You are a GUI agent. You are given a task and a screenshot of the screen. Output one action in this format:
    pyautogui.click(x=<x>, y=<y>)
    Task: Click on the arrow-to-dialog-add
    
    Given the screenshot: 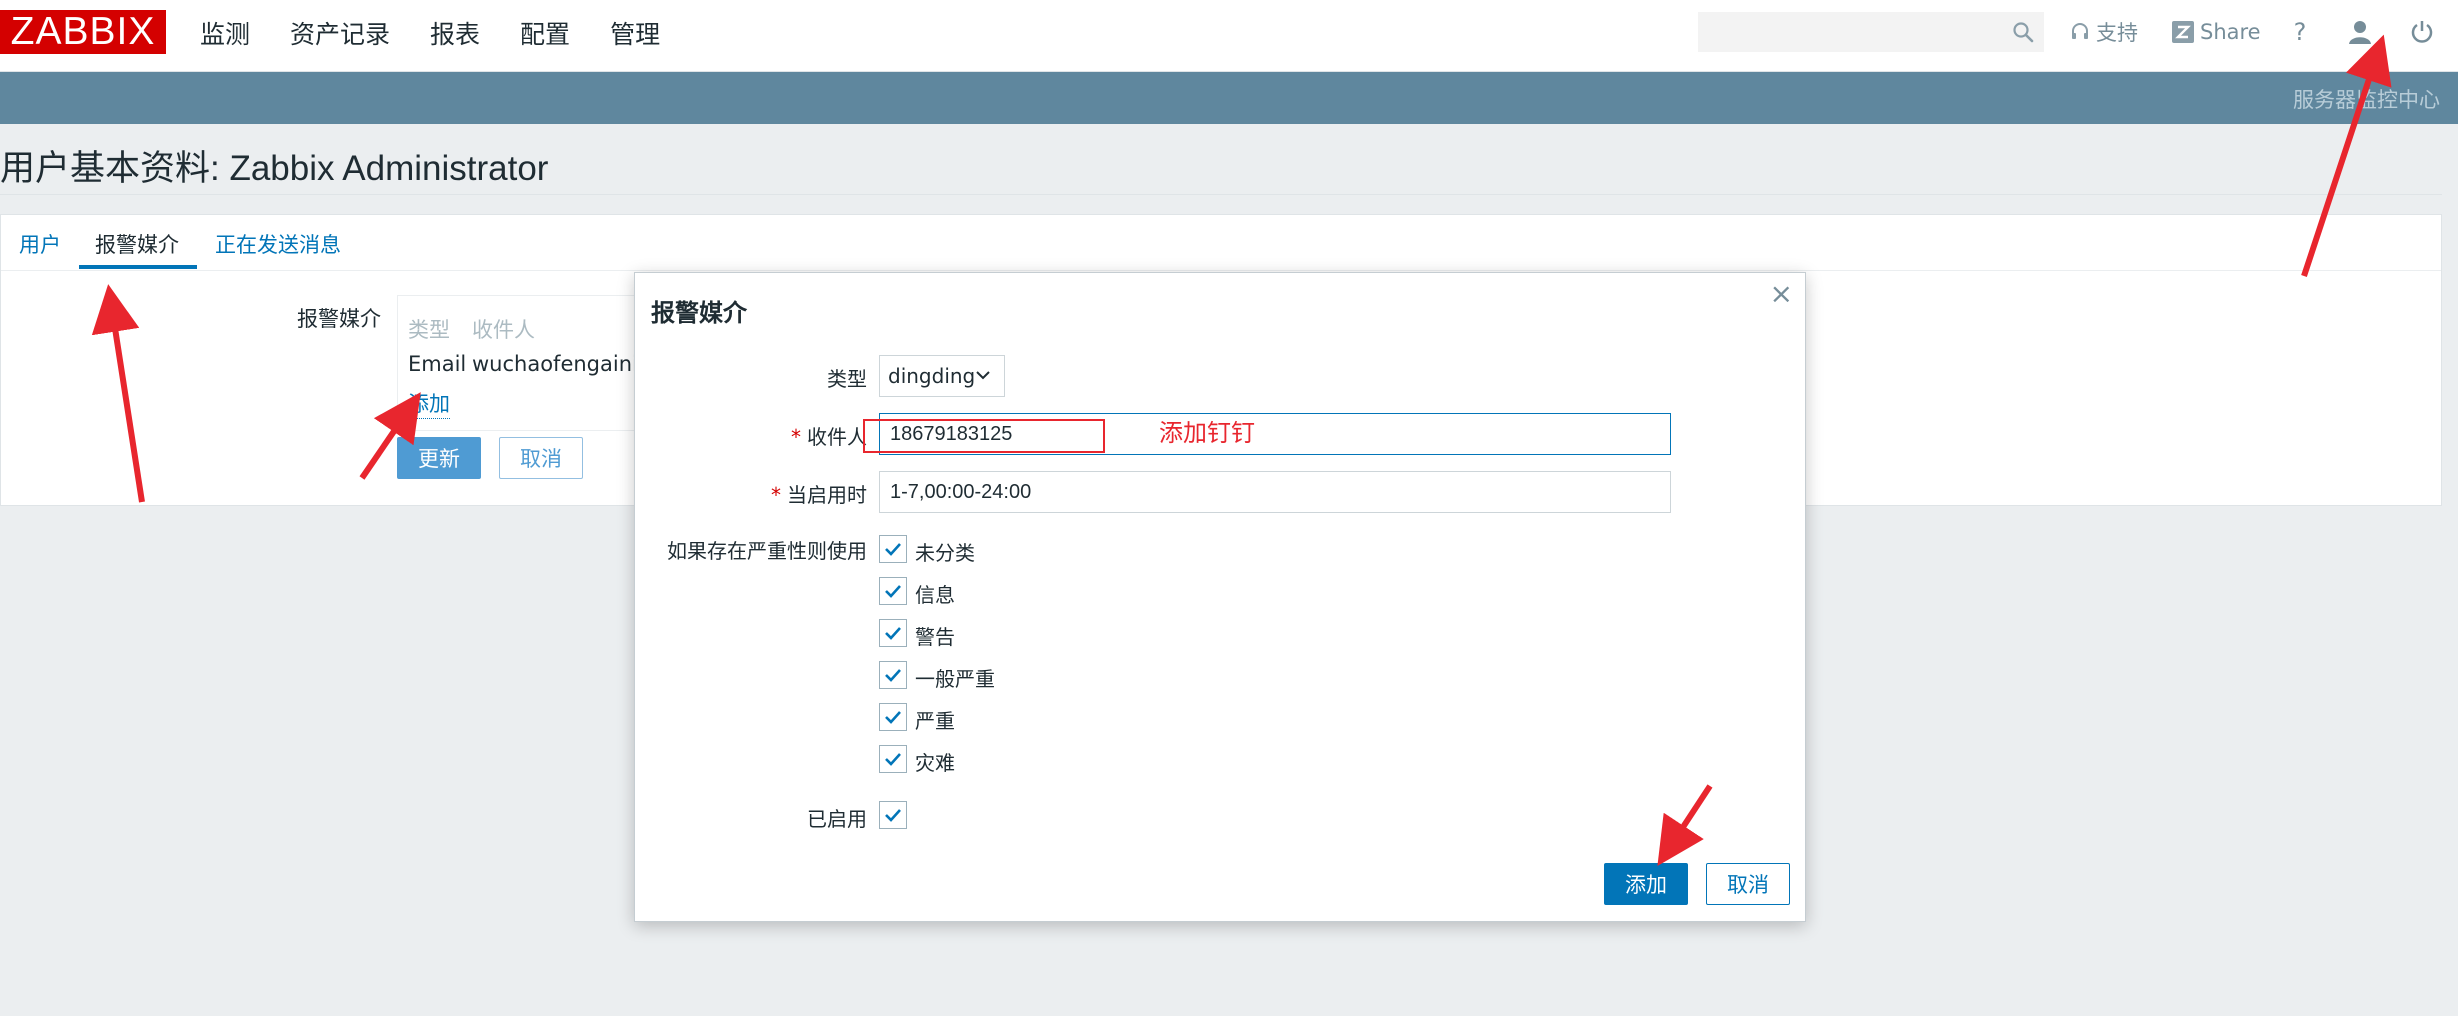 What is the action you would take?
    pyautogui.click(x=1685, y=825)
    